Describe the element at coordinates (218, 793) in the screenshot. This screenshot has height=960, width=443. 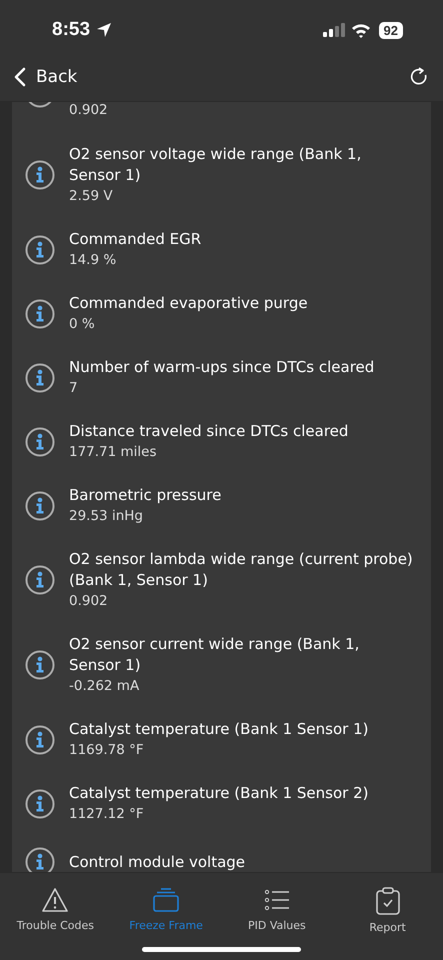
I see `parameter-name: Catalyst temperature (Bank 1 Sensor 2)` at that location.